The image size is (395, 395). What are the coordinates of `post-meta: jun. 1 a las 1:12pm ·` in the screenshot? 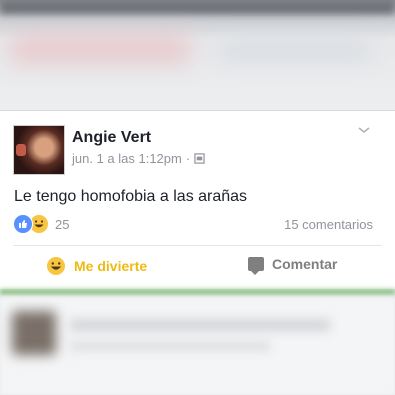 It's located at (138, 158).